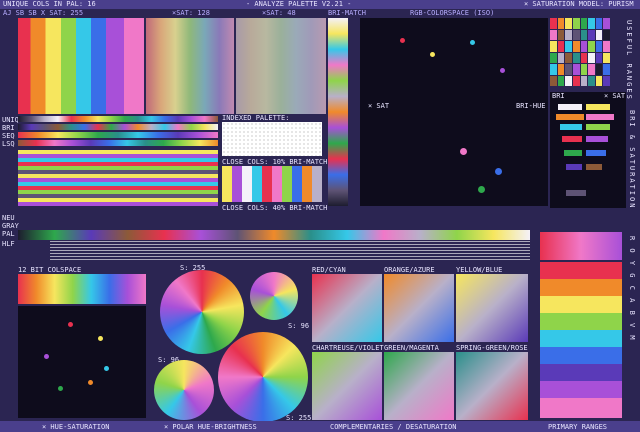  What do you see at coordinates (190, 66) in the screenshot?
I see `sat128-waves` at bounding box center [190, 66].